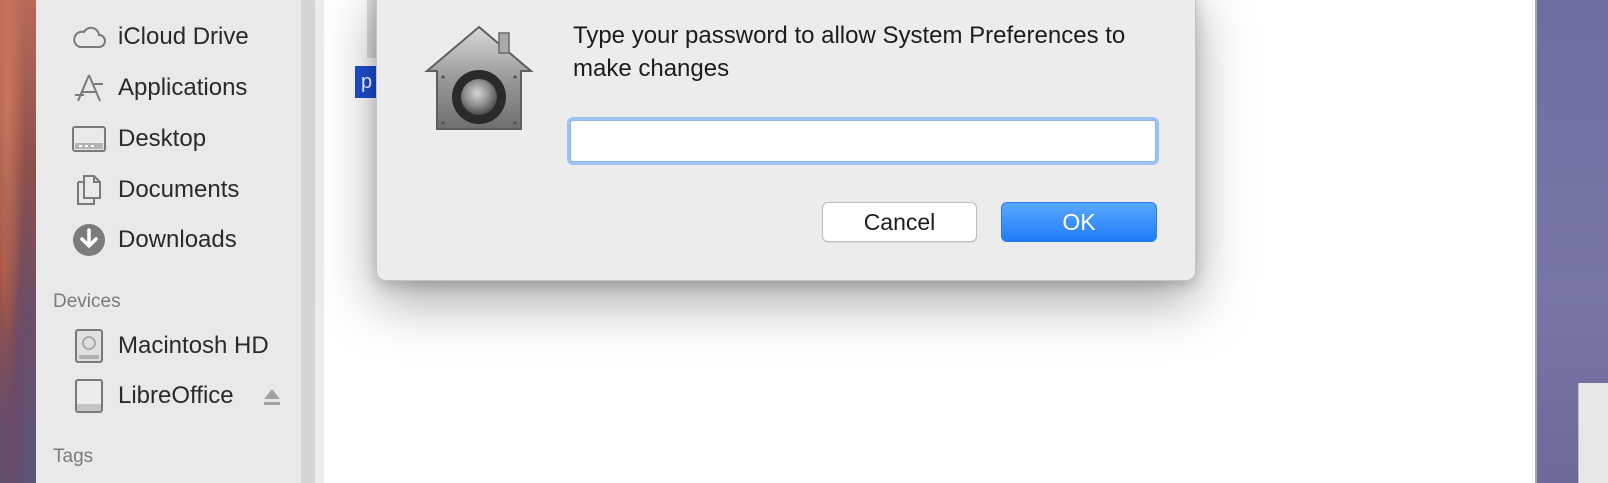 Image resolution: width=1608 pixels, height=483 pixels. I want to click on sidebar-item-desktop: Desktop, so click(138, 139).